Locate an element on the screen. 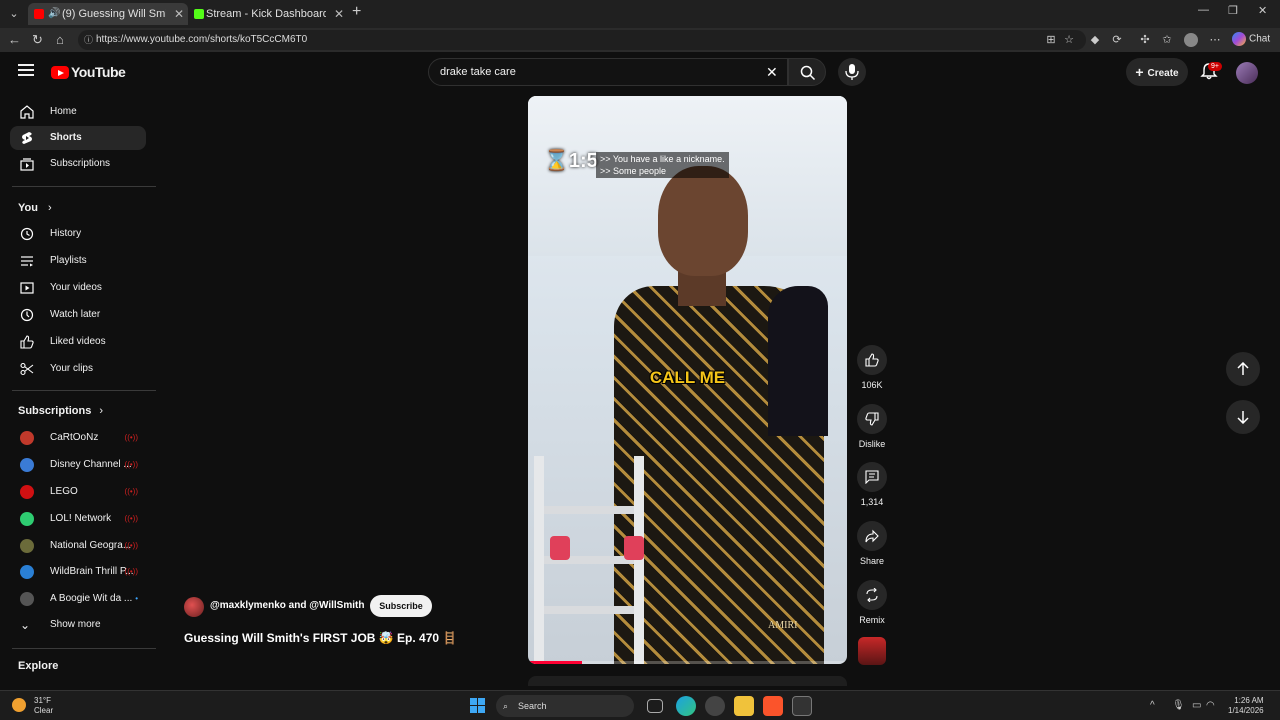 This screenshot has height=720, width=1280. obs-icon is located at coordinates (715, 706).